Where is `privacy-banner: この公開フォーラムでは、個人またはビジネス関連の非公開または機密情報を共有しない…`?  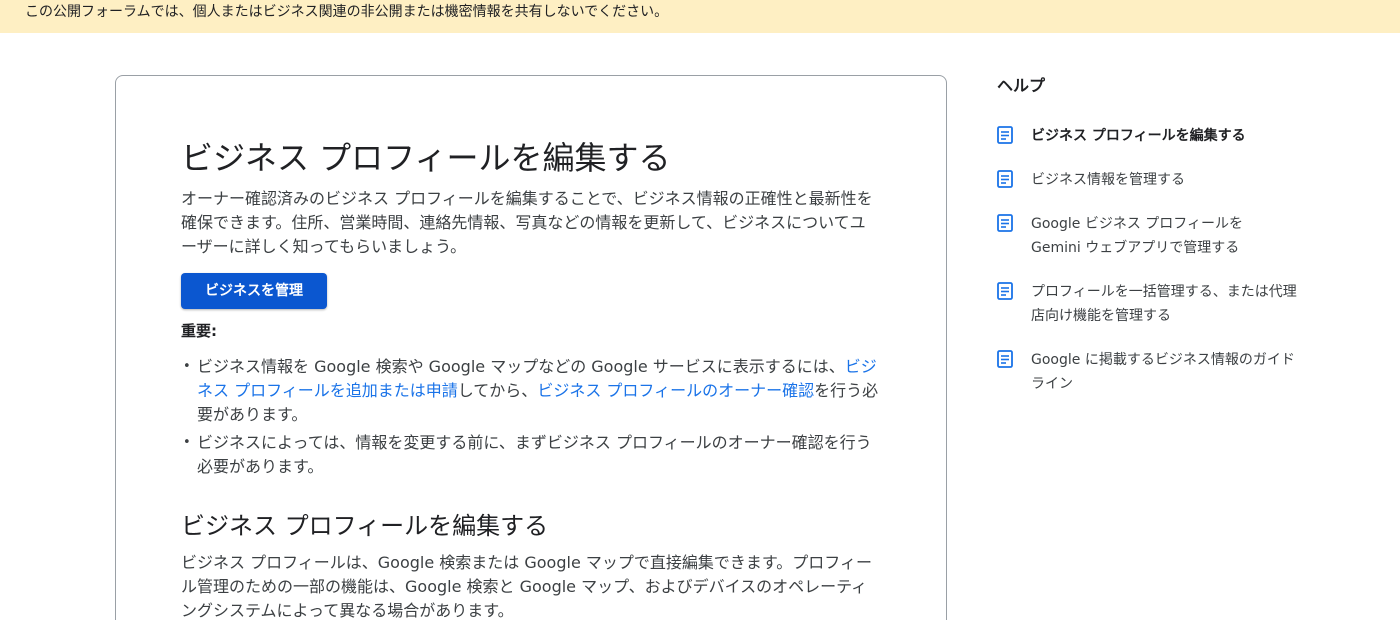 privacy-banner: この公開フォーラムでは、個人またはビジネス関連の非公開または機密情報を共有しない… is located at coordinates (700, 16).